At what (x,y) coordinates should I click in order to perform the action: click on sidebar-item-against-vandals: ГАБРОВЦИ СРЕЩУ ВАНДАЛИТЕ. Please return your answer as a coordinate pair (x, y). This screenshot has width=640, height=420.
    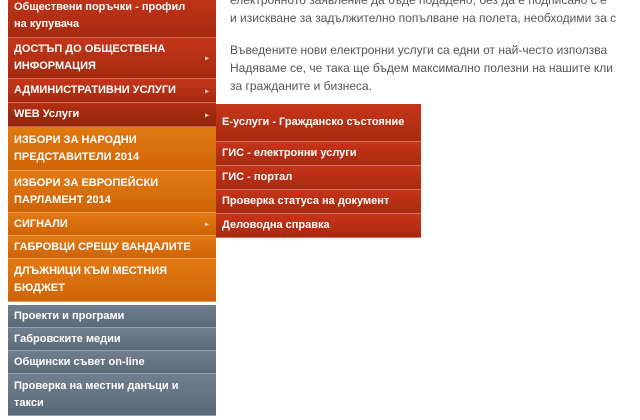
    Looking at the image, I should click on (112, 247).